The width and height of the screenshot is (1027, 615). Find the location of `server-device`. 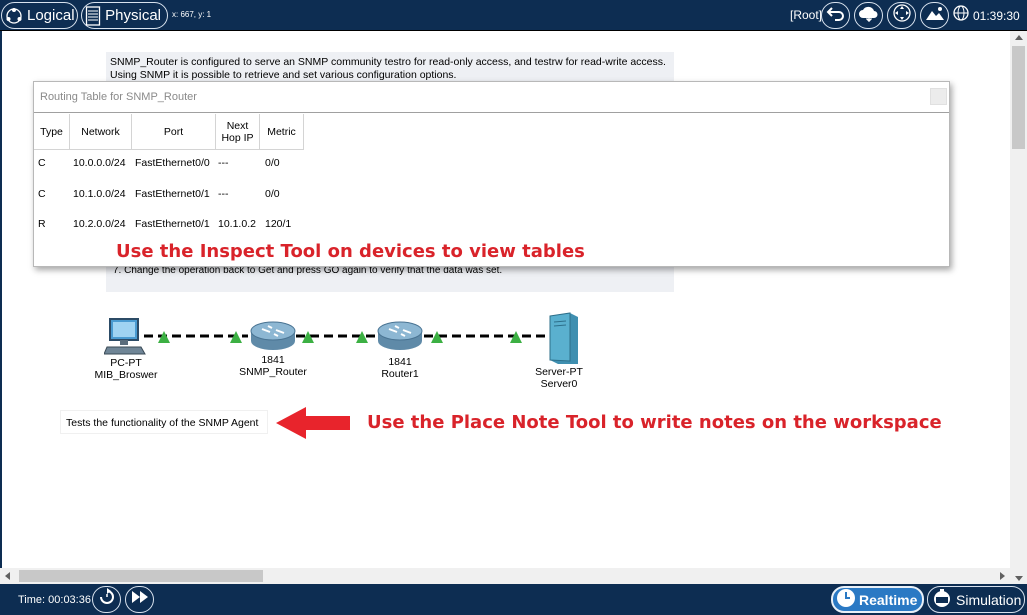

server-device is located at coordinates (564, 341).